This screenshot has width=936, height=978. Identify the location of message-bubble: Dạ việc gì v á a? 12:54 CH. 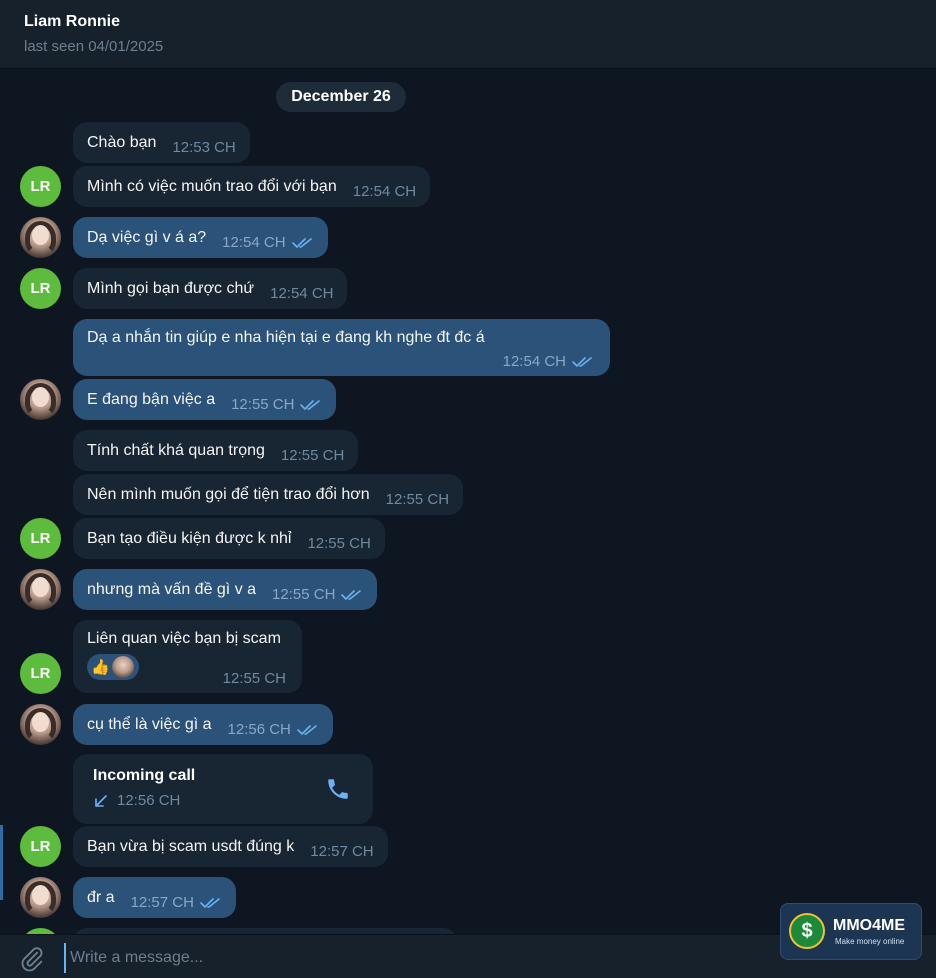
(200, 237).